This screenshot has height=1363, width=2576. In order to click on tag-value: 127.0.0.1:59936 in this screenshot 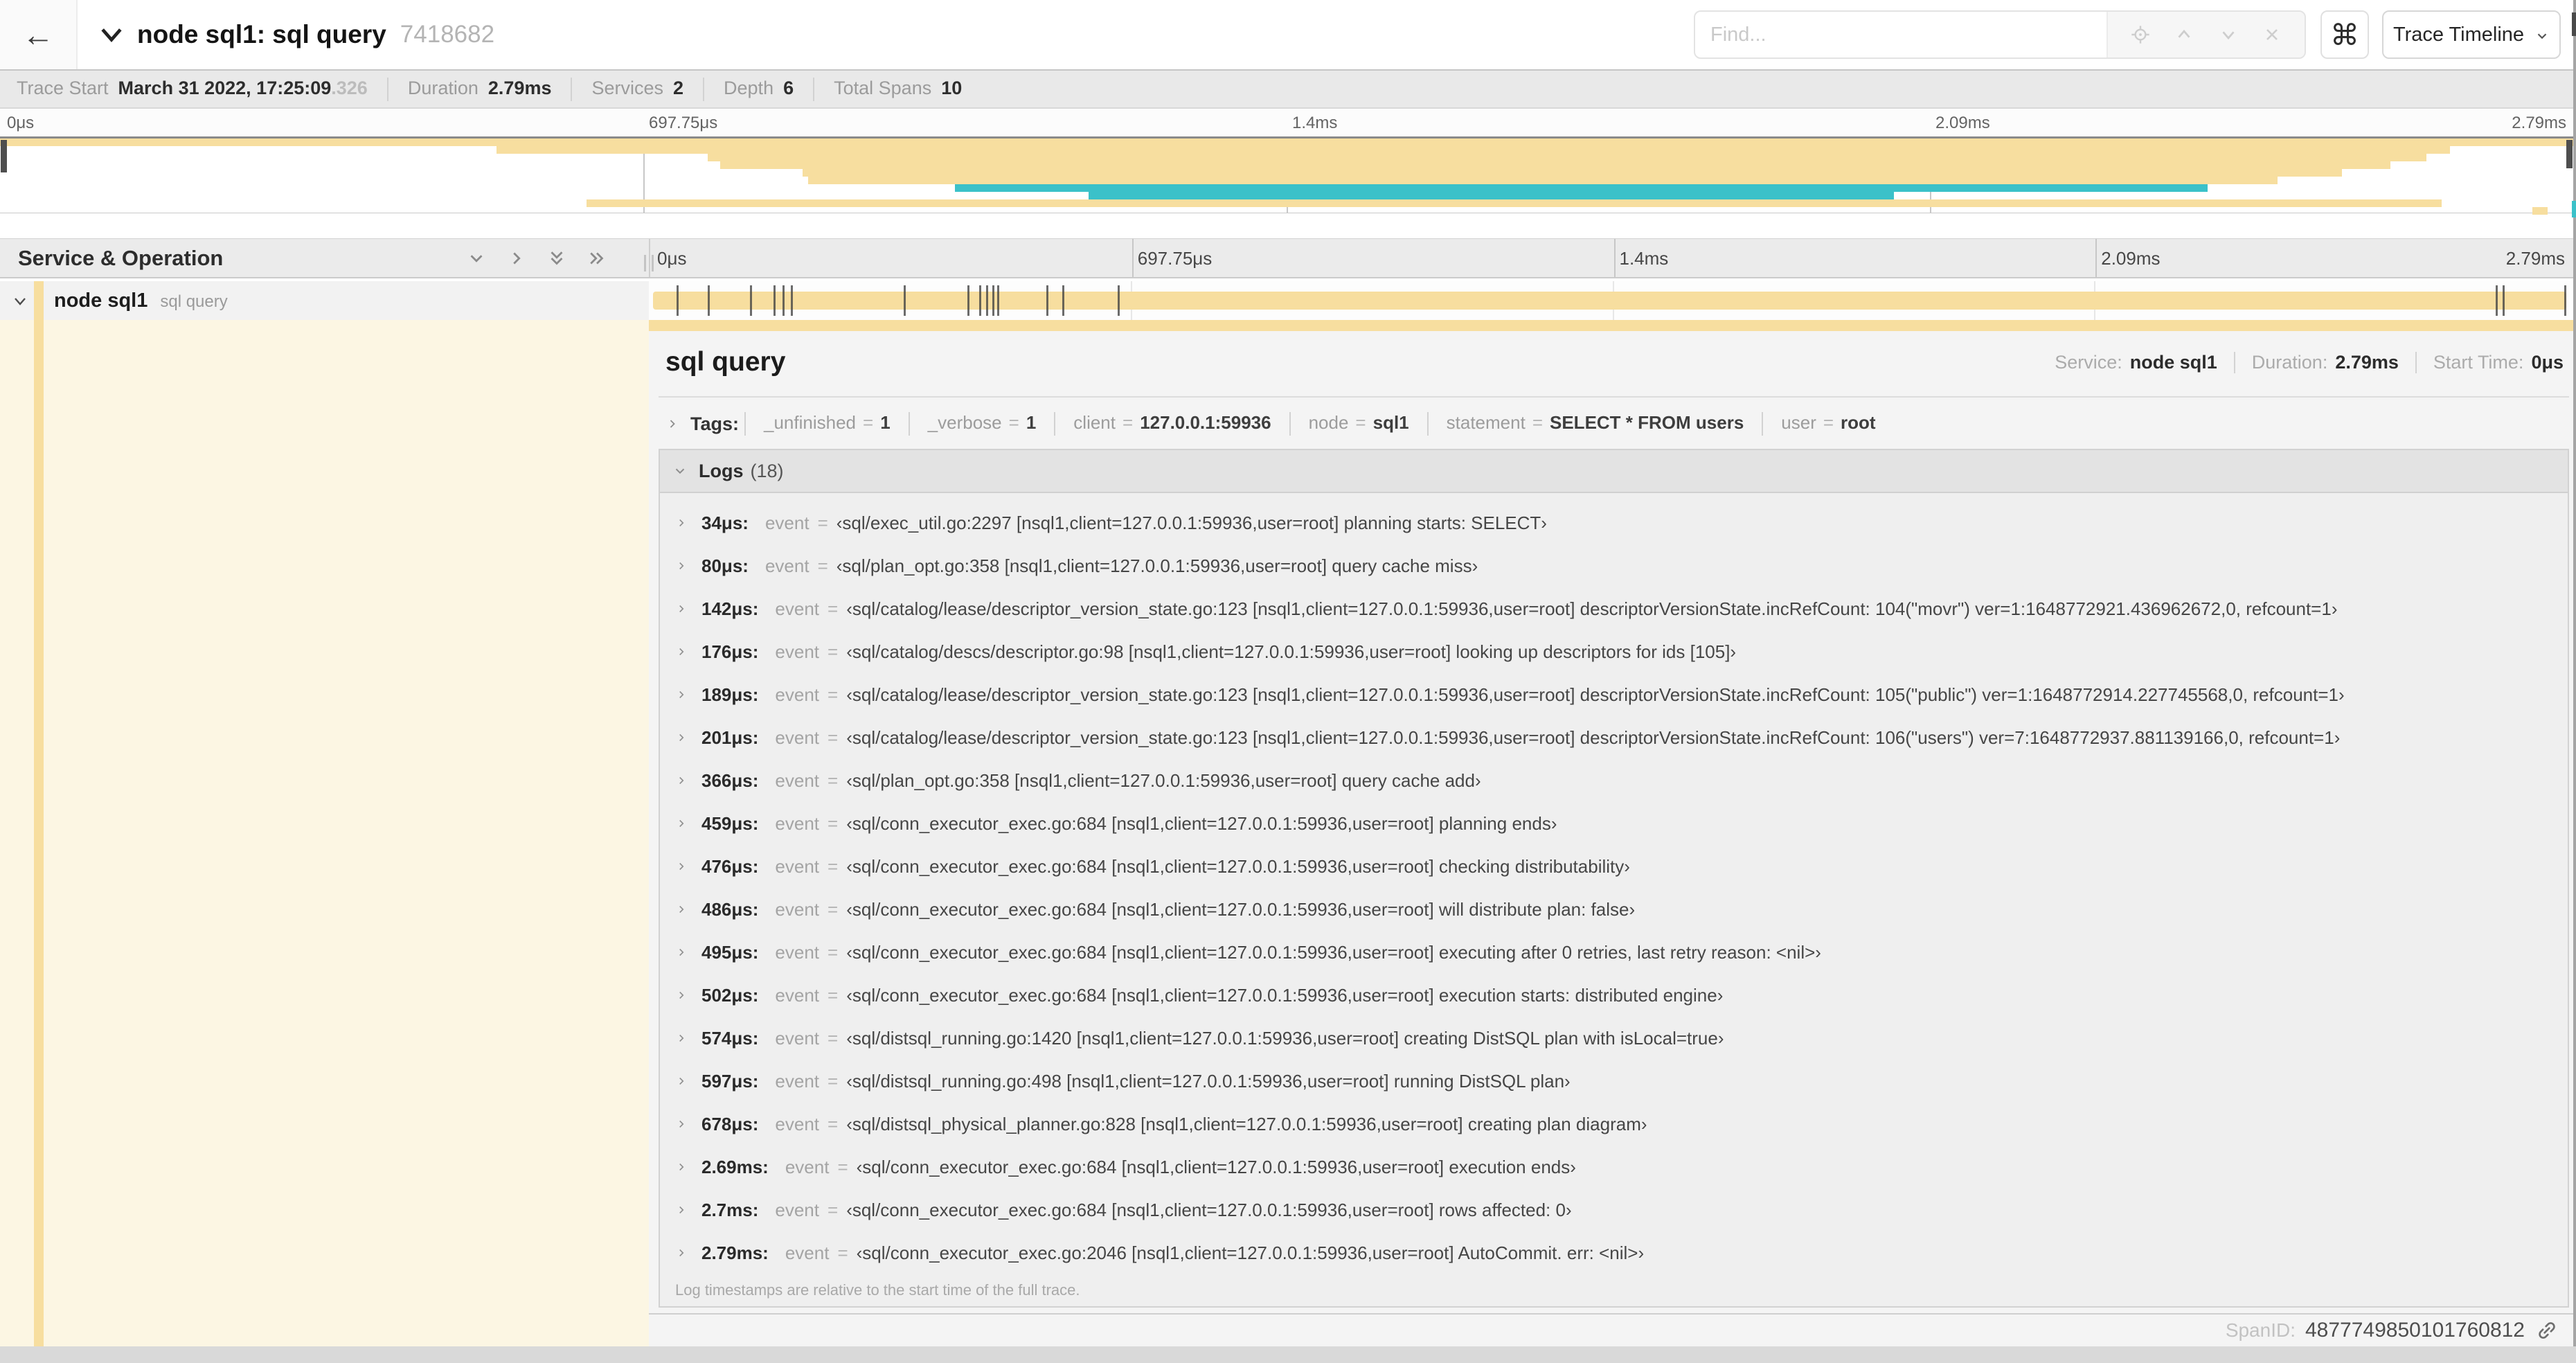, I will do `click(1205, 423)`.